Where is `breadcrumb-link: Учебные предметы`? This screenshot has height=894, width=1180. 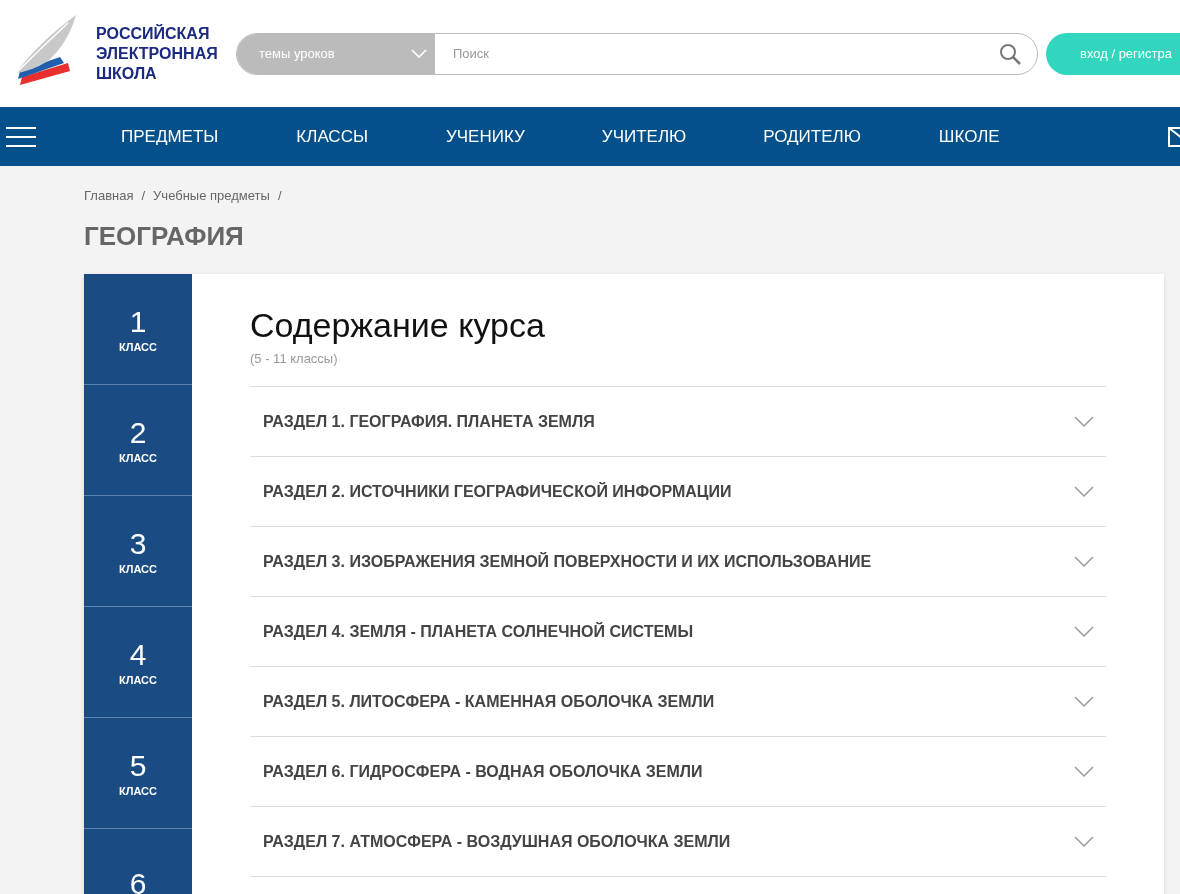
breadcrumb-link: Учебные предметы is located at coordinates (211, 195).